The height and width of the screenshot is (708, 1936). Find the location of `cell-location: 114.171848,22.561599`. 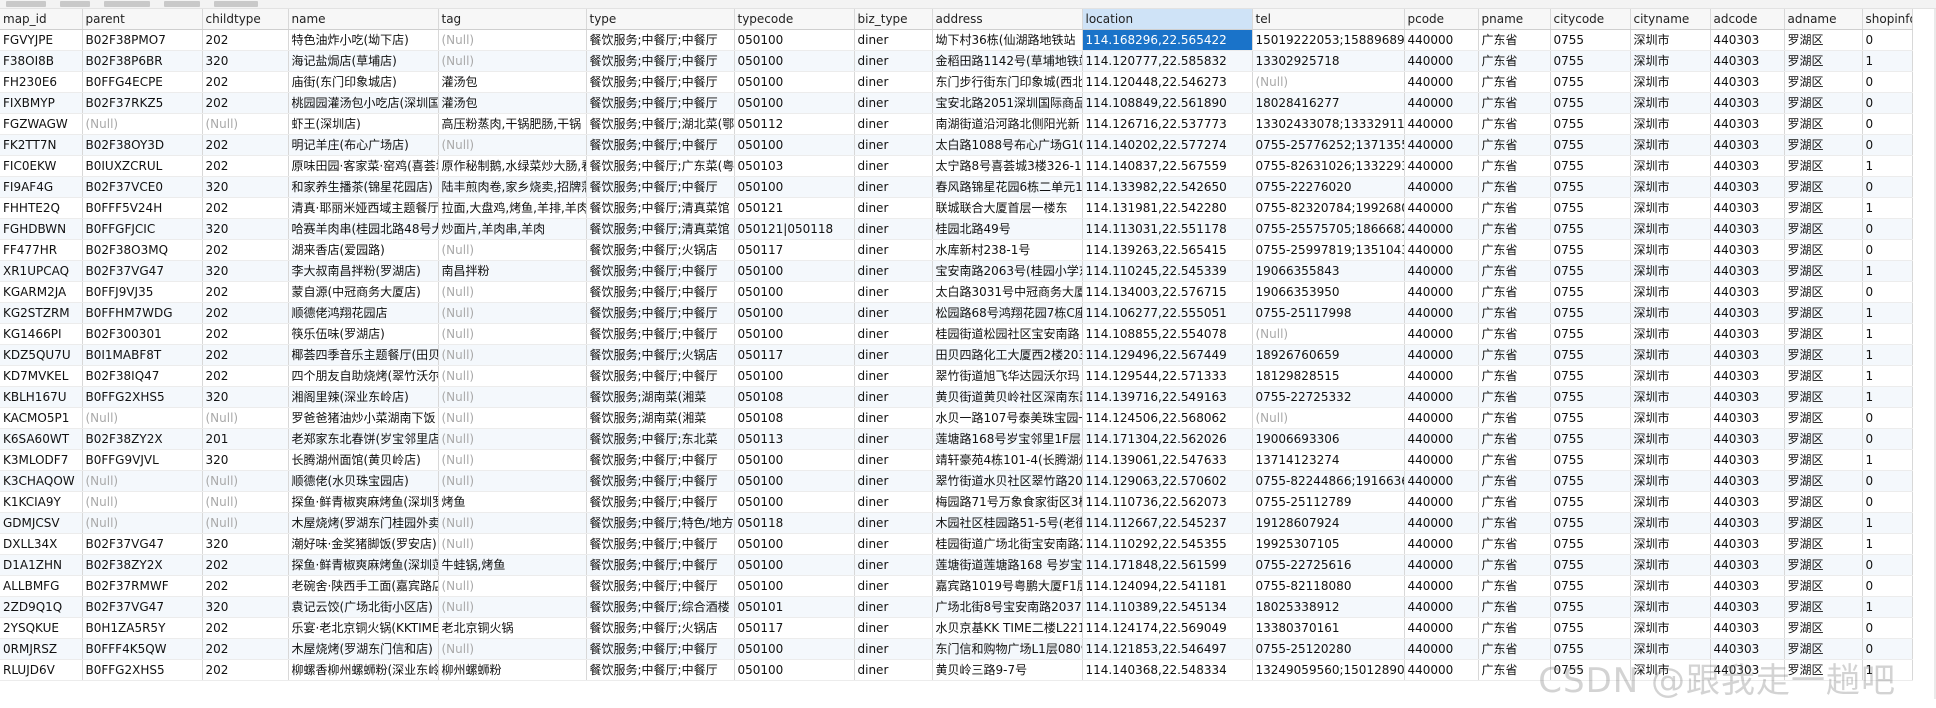

cell-location: 114.171848,22.561599 is located at coordinates (1167, 565).